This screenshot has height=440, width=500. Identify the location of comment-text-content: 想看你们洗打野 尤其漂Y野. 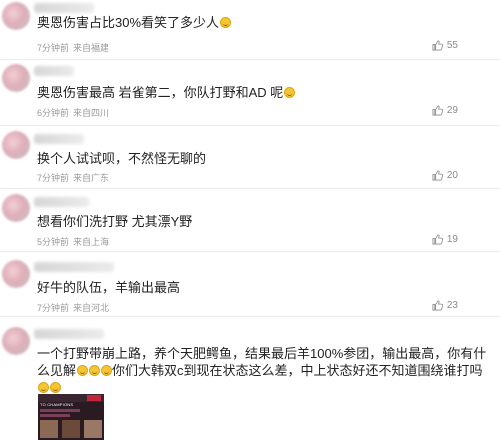
(115, 221).